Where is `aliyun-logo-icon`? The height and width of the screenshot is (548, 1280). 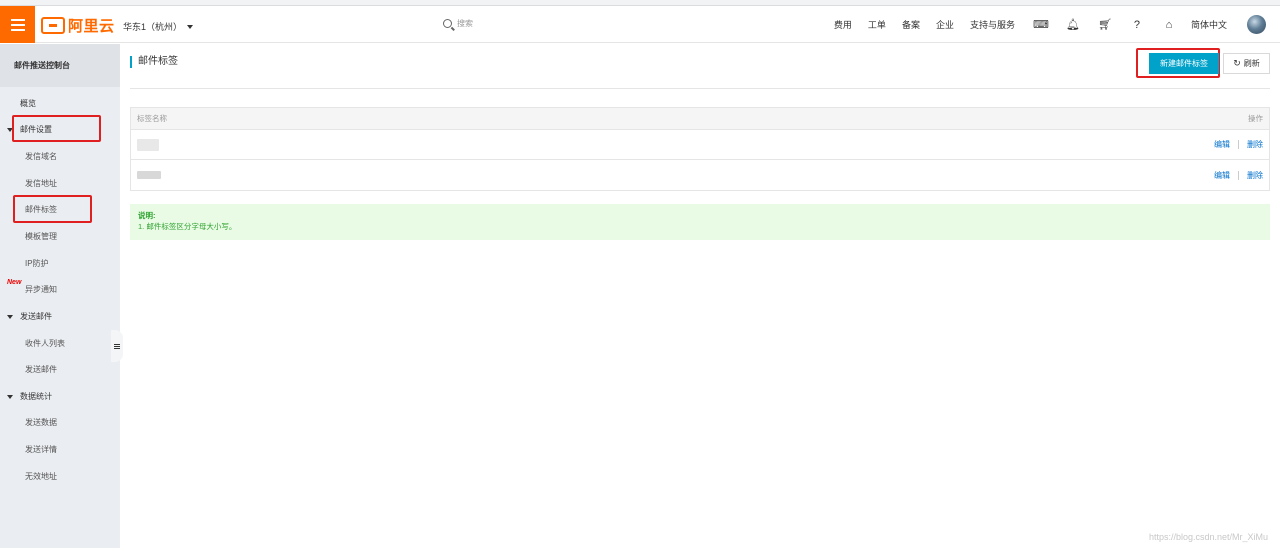
aliyun-logo-icon is located at coordinates (53, 25).